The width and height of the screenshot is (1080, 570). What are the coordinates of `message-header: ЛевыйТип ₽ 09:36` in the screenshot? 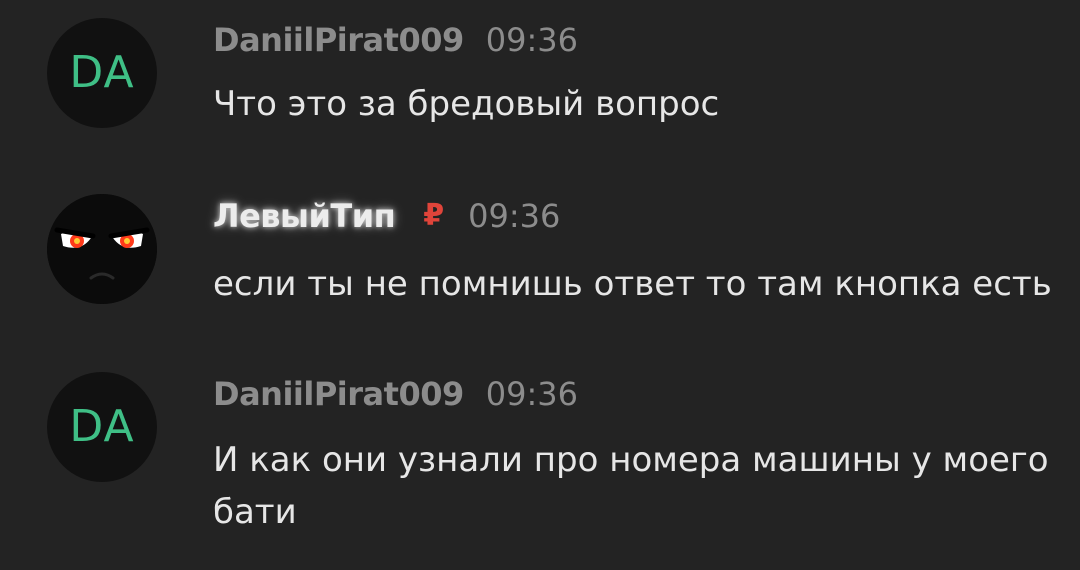 It's located at (386, 216).